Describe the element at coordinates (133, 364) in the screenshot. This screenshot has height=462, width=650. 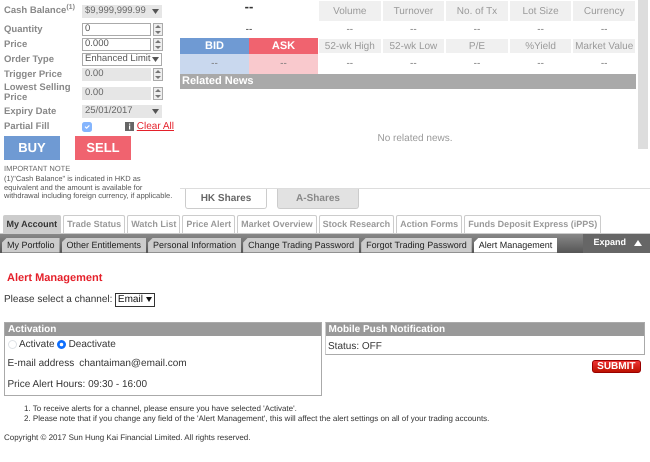
I see `email-value: chantaiman@email.com` at that location.